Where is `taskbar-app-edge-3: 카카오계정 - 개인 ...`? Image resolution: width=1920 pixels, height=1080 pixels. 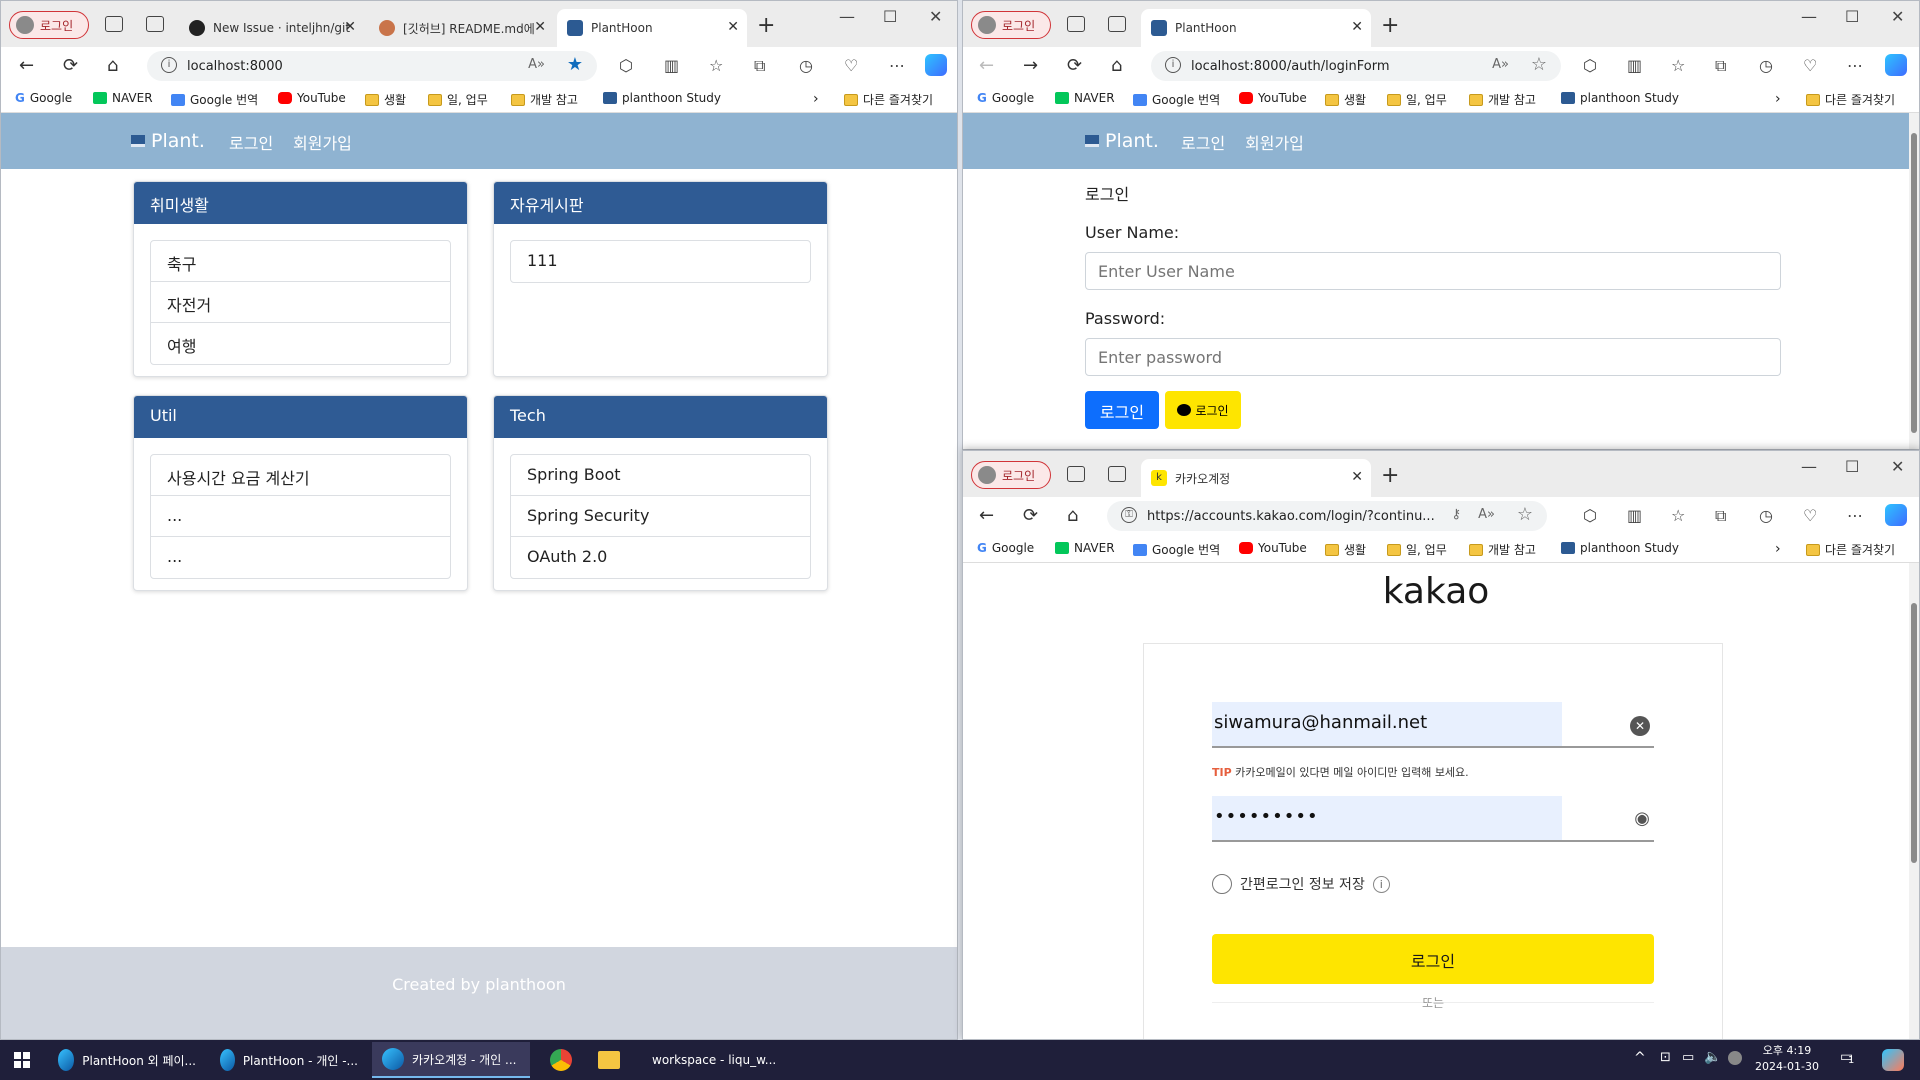
taskbar-app-edge-3: 카카오계정 - 개인 ... is located at coordinates (451, 1060).